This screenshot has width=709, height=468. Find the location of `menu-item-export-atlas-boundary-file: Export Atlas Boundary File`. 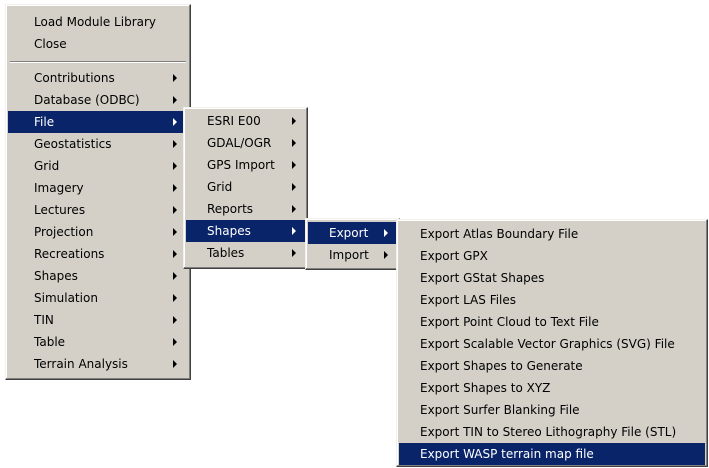

menu-item-export-atlas-boundary-file: Export Atlas Boundary File is located at coordinates (552, 234).